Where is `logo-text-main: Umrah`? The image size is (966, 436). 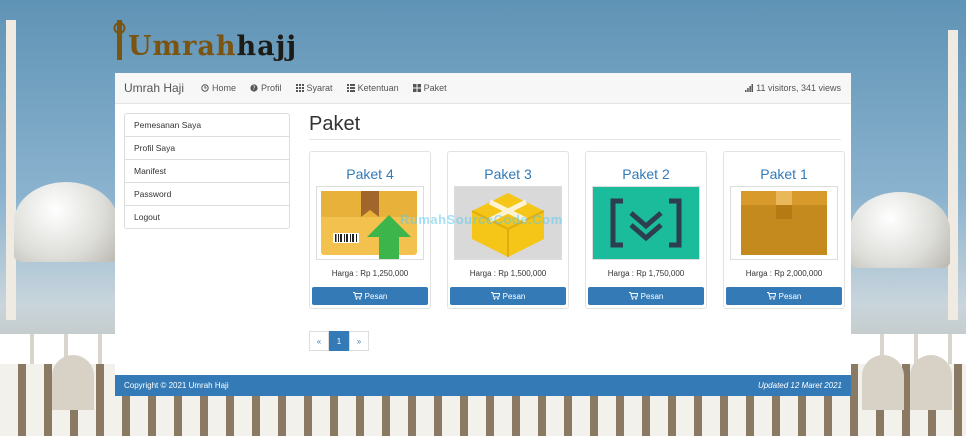 logo-text-main: Umrah is located at coordinates (182, 46).